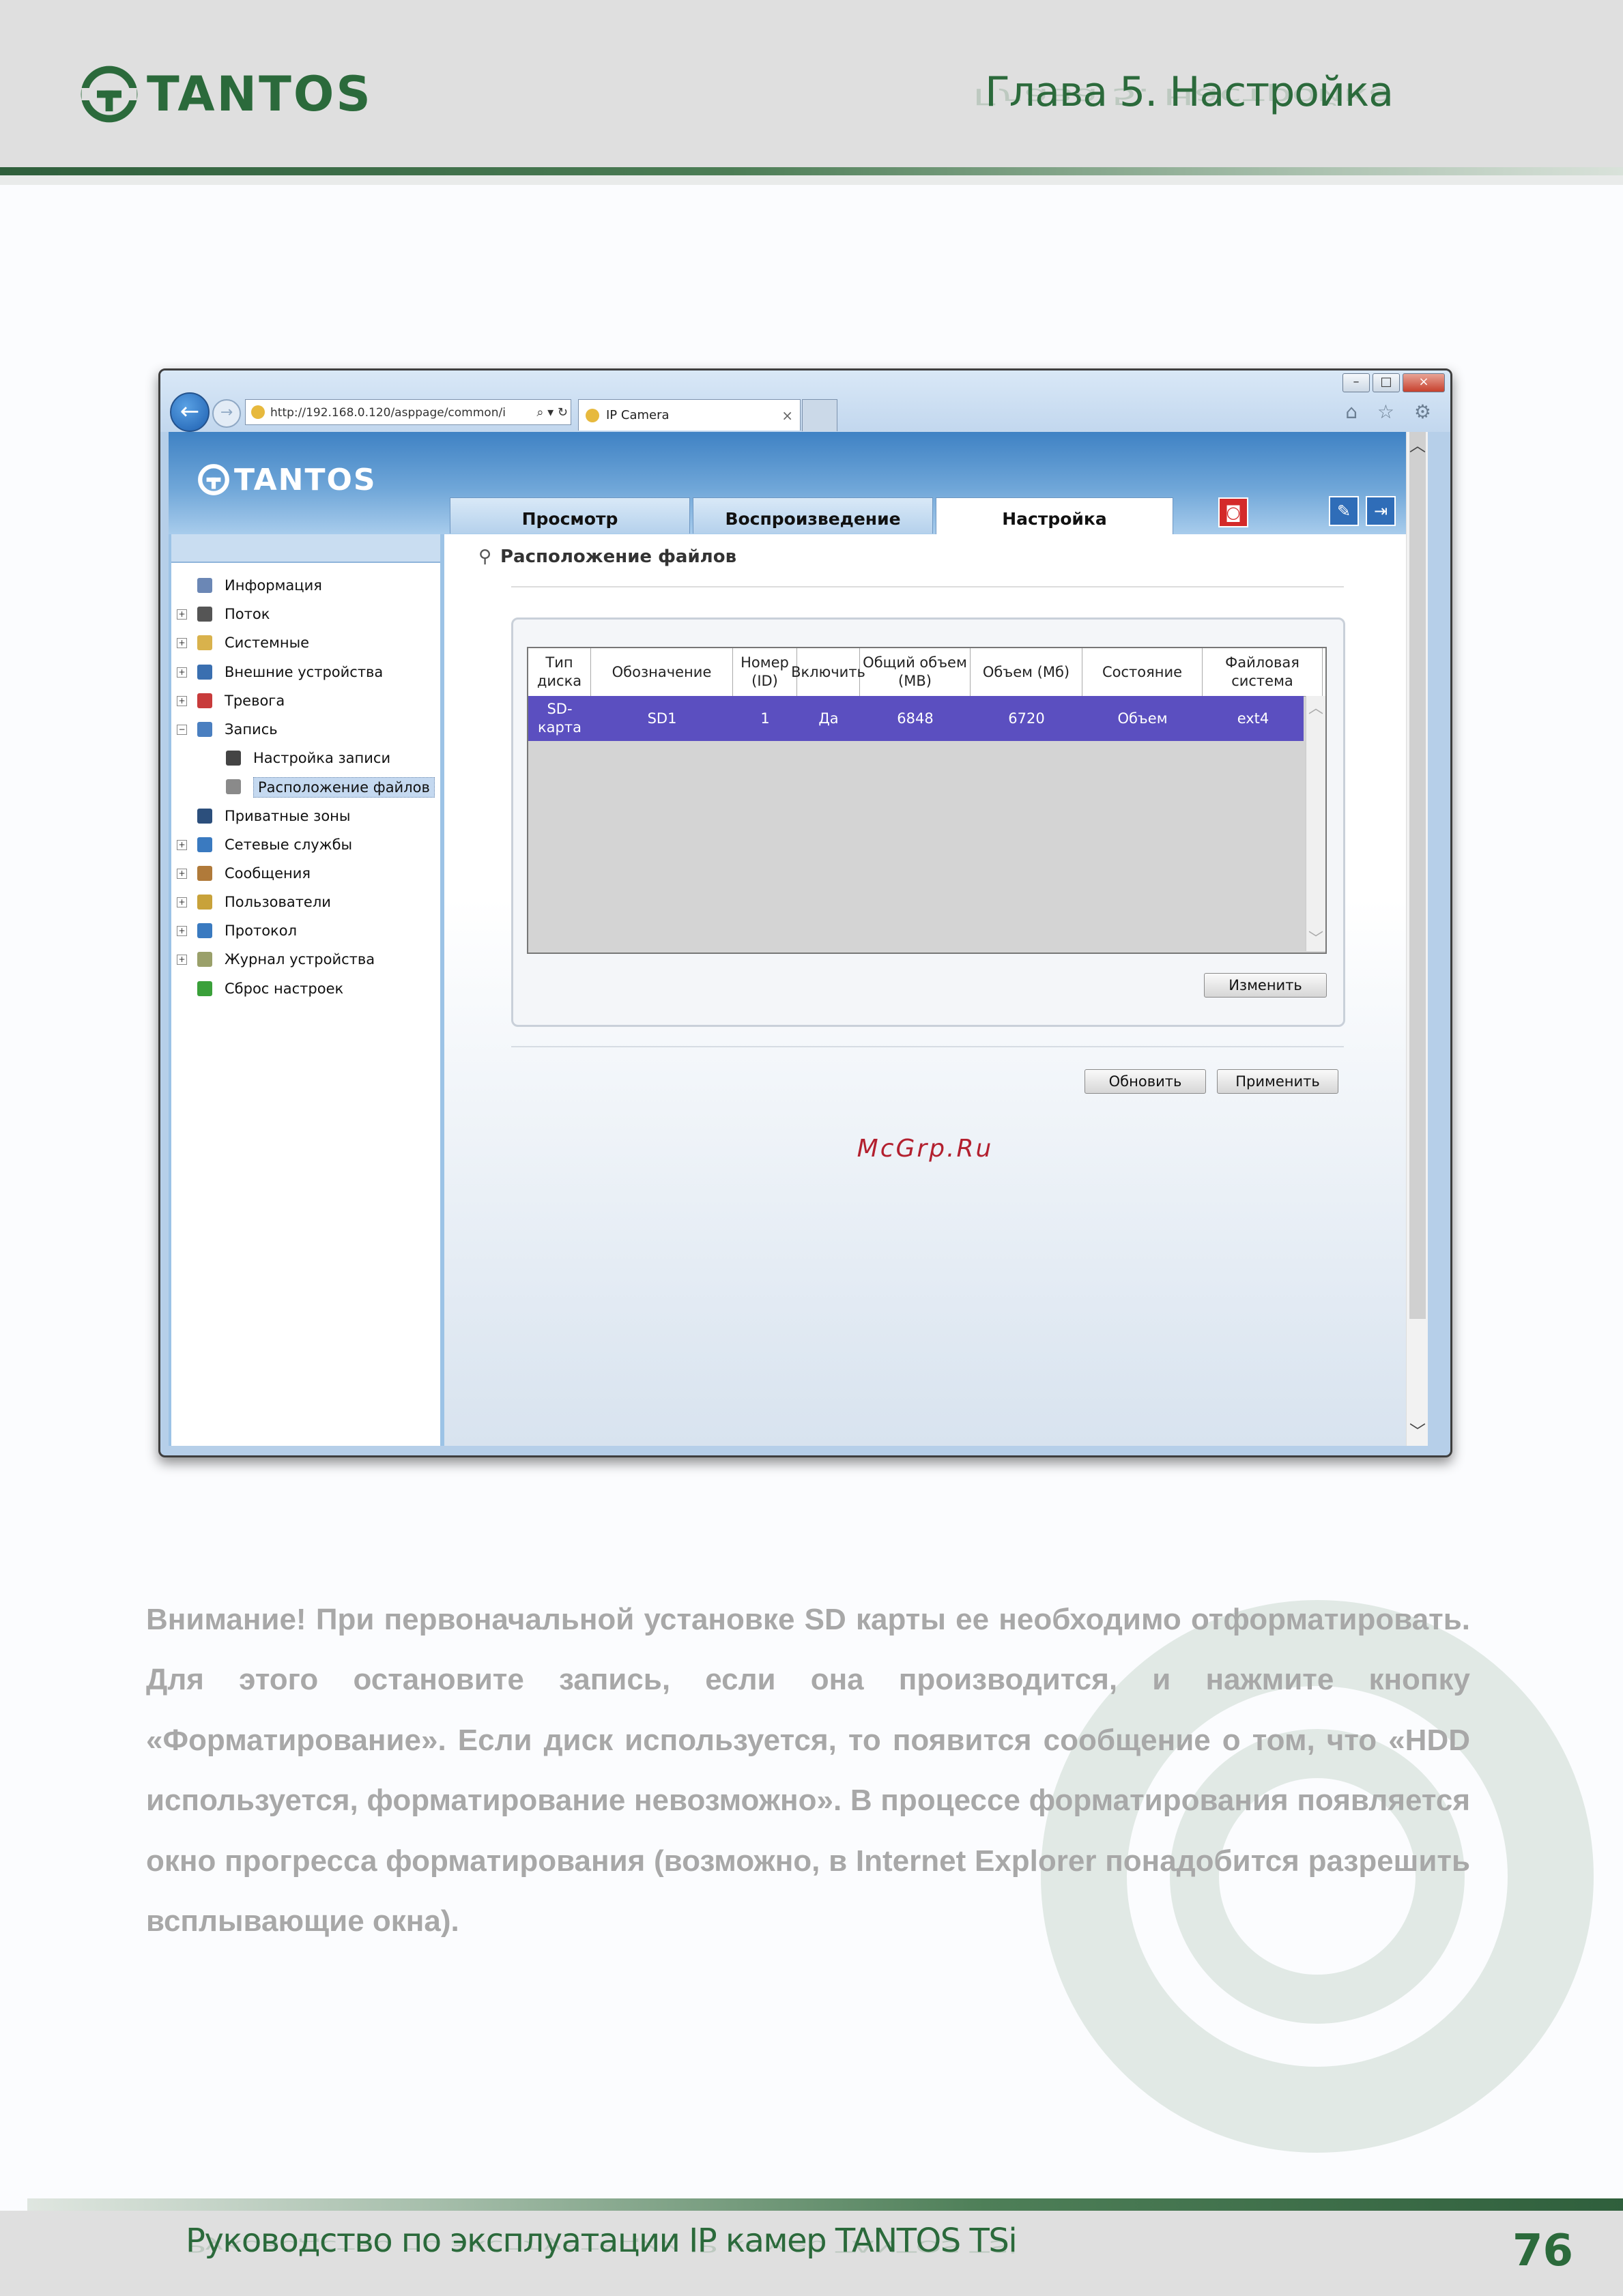  What do you see at coordinates (1054, 516) in the screenshot?
I see `tab-settings: Настройка` at bounding box center [1054, 516].